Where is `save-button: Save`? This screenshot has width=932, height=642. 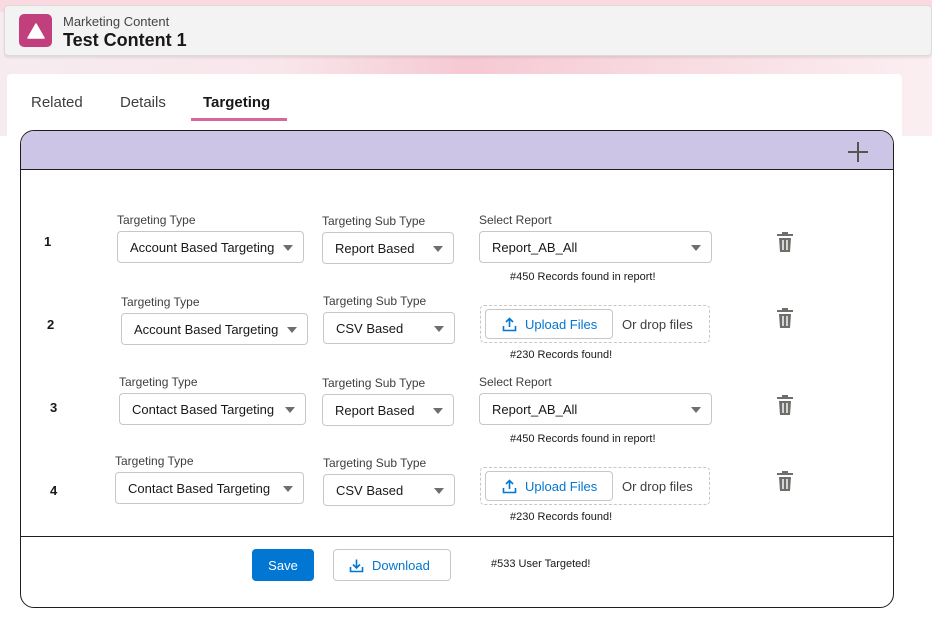 save-button: Save is located at coordinates (283, 565).